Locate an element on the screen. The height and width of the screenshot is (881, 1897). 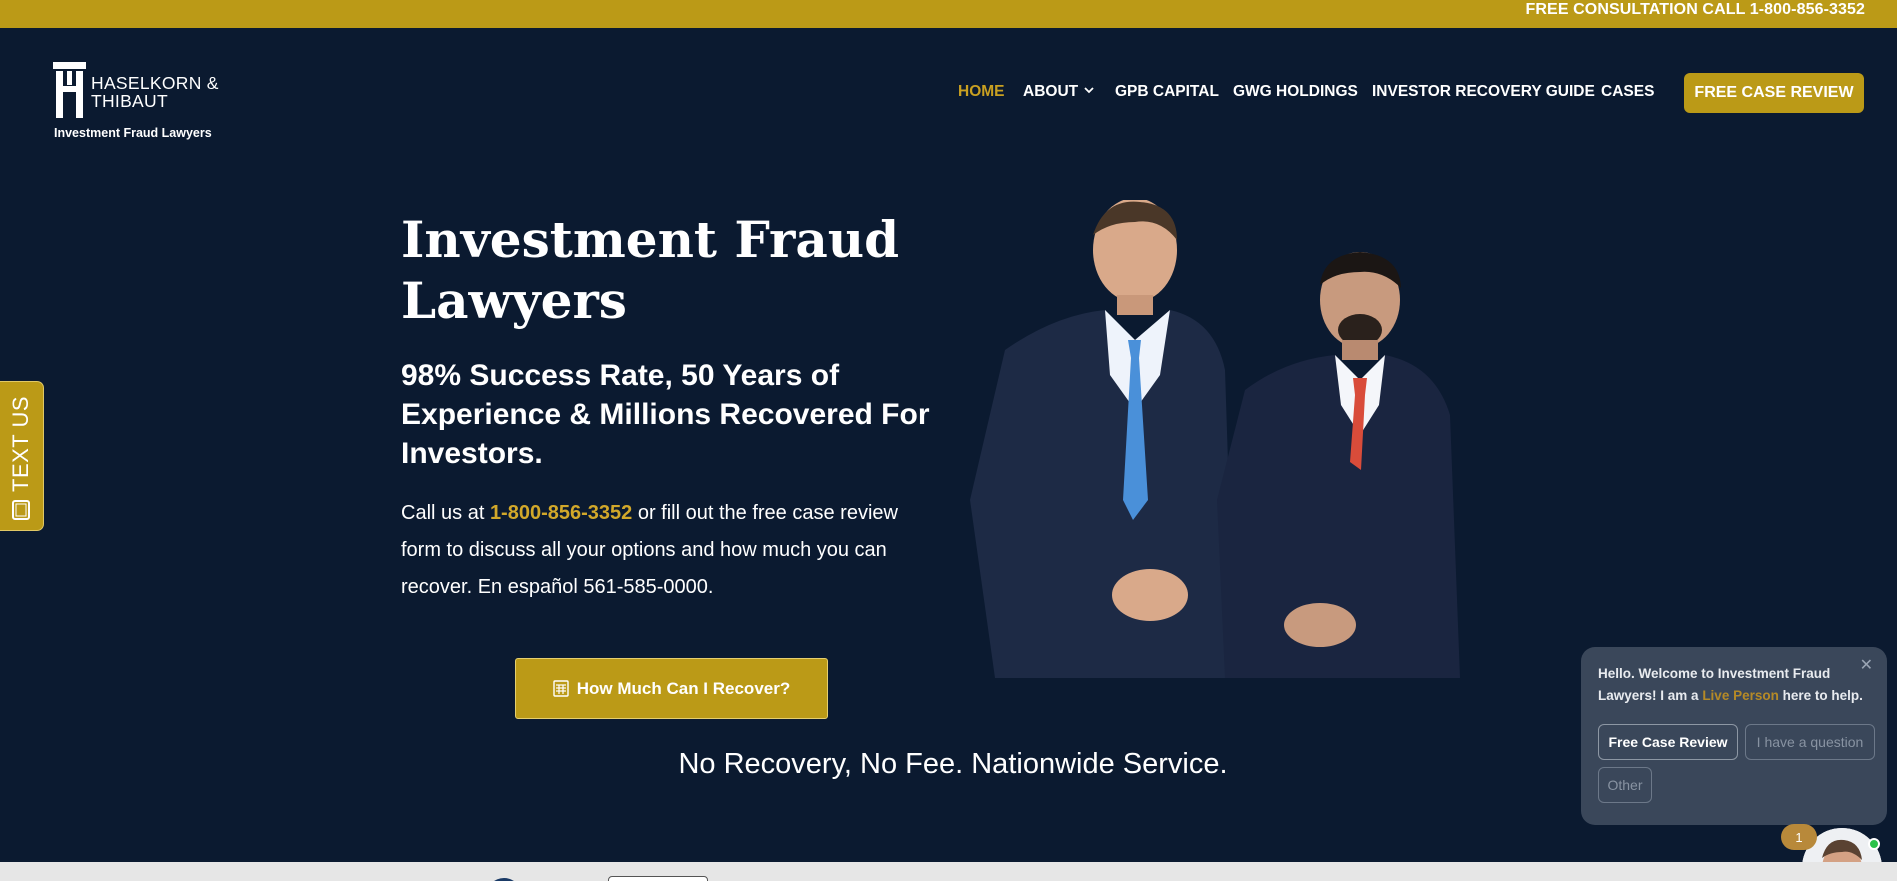
text-us-tab: TEXT US is located at coordinates (22, 456).